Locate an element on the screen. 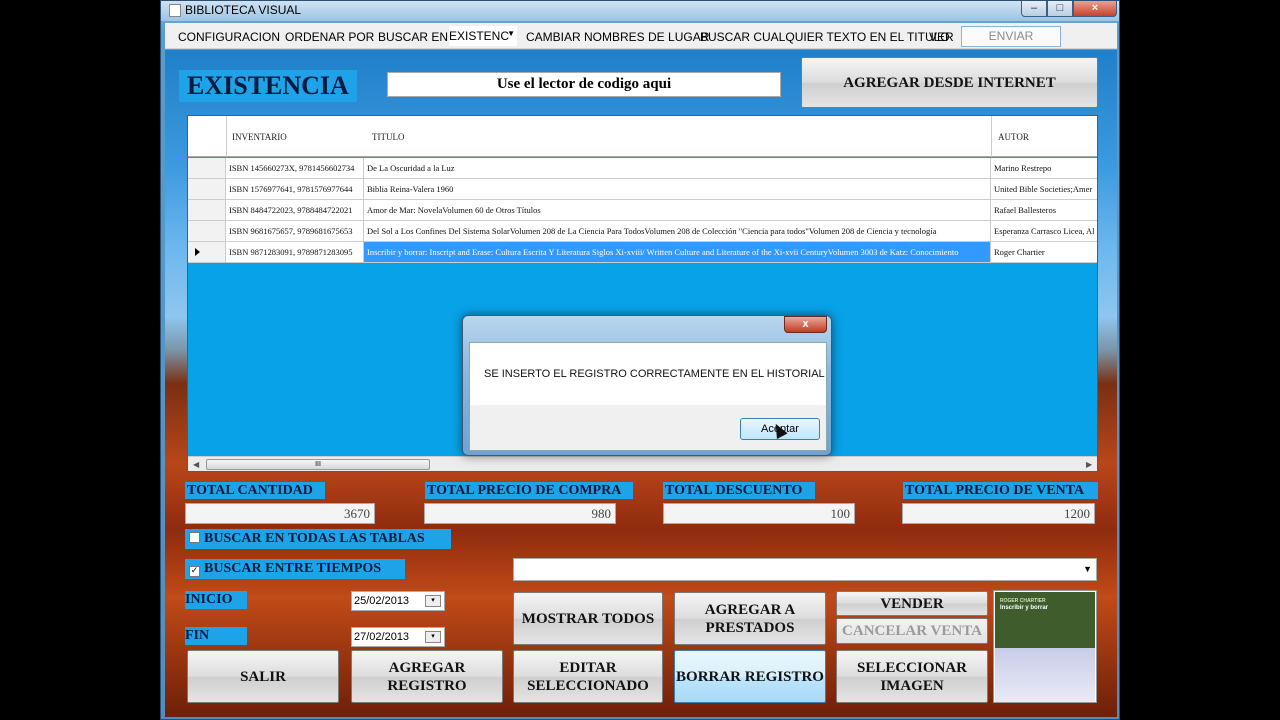 The width and height of the screenshot is (1280, 720). cell-titulo: De La Oscuridad a la Luz is located at coordinates (677, 168).